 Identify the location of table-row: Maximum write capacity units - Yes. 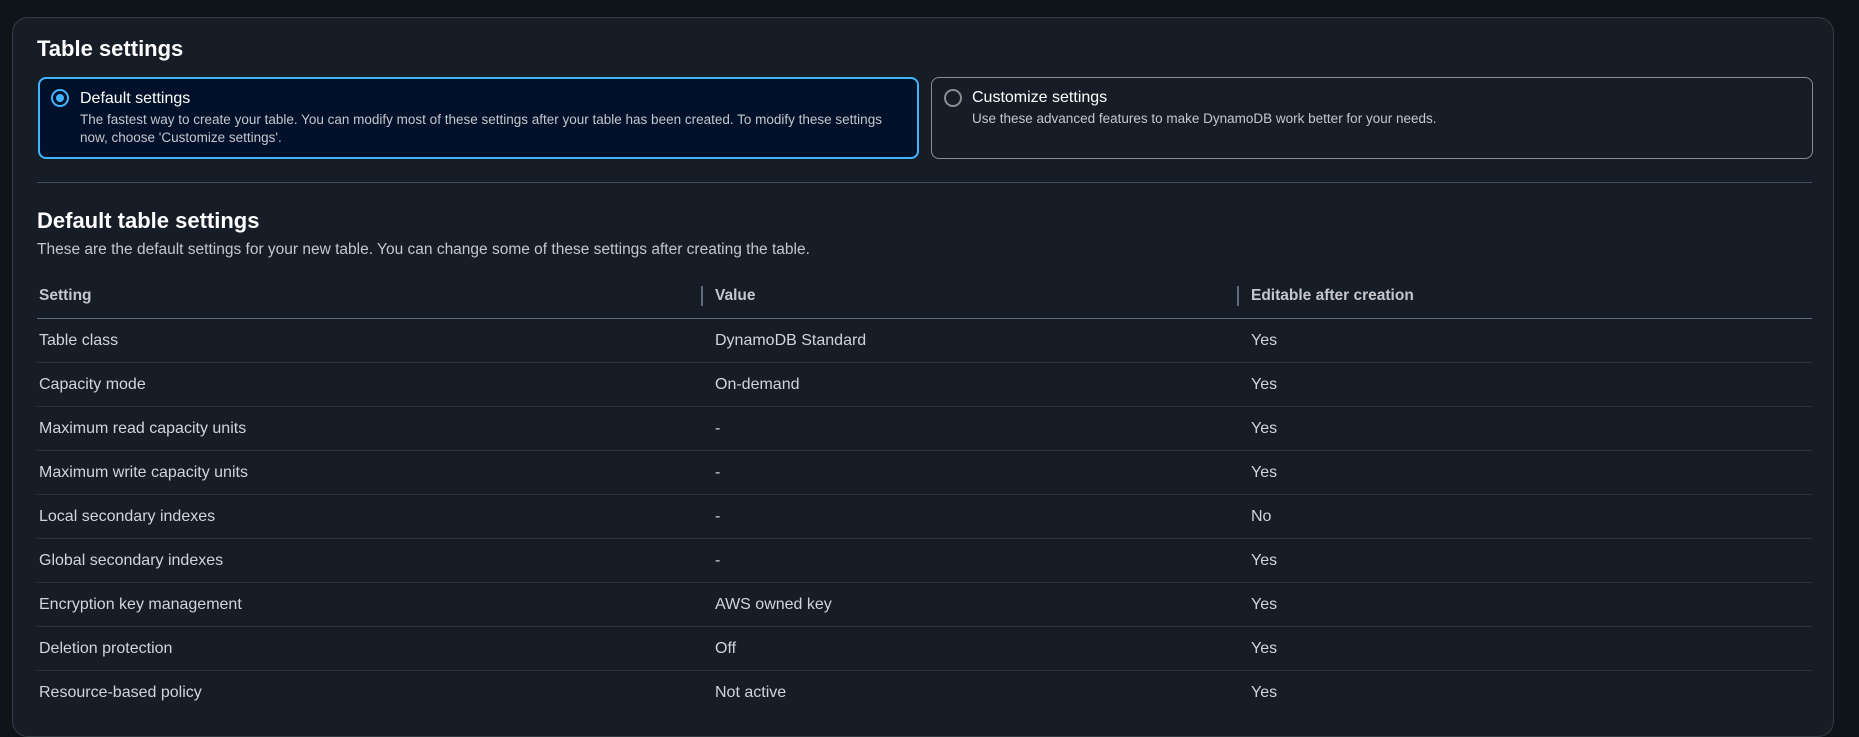
(924, 472).